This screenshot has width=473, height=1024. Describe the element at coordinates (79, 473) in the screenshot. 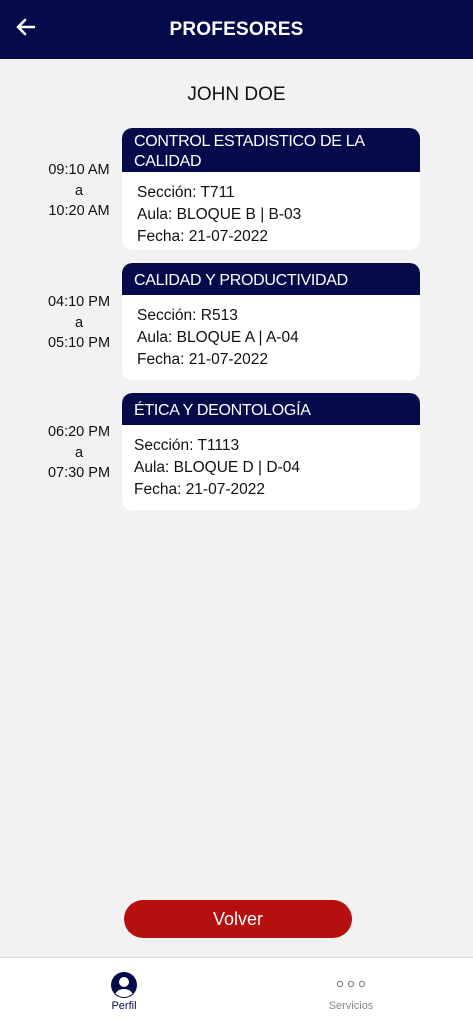

I see `end-time: 07:30 PM` at that location.